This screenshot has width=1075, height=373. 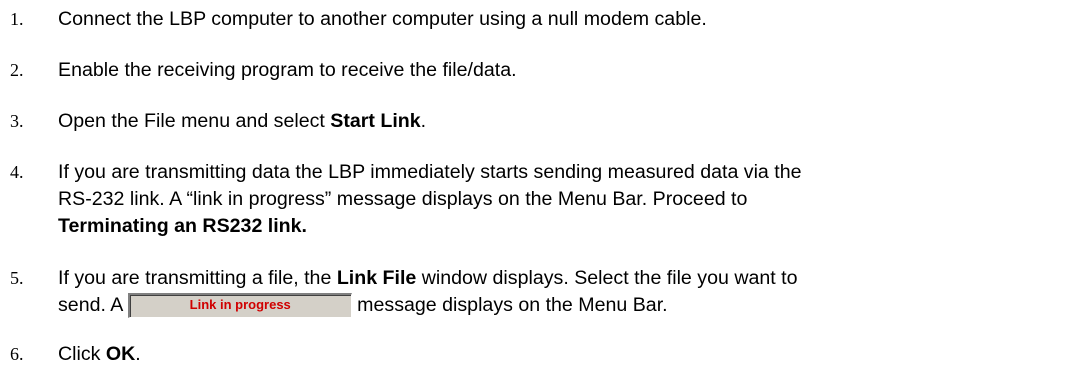 I want to click on menu-command-start-link: Start Link, so click(x=375, y=121).